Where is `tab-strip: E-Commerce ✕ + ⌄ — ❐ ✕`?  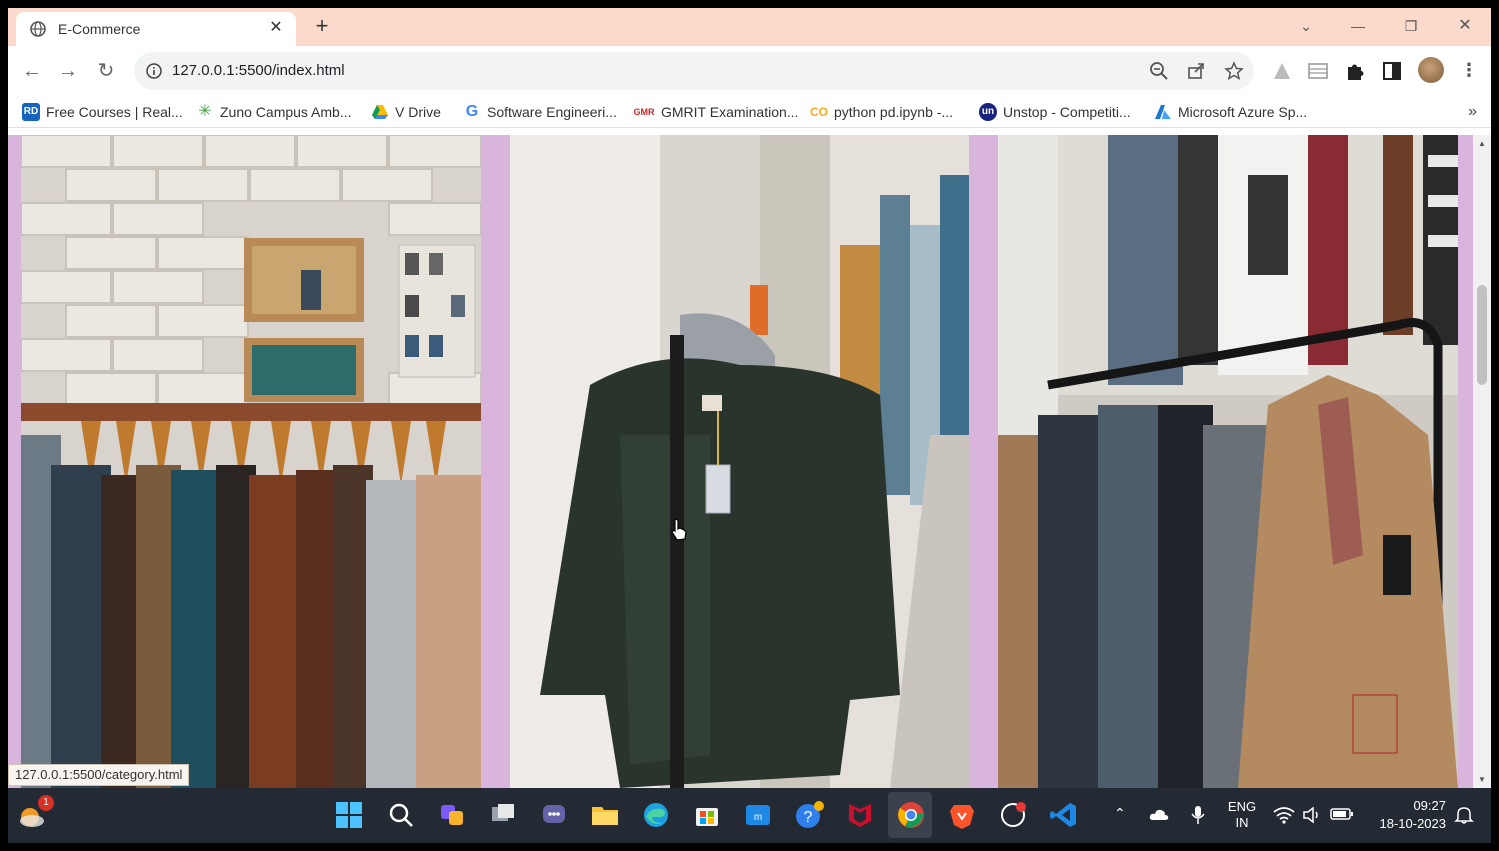
tab-strip: E-Commerce ✕ + ⌄ — ❐ ✕ is located at coordinates (749, 27).